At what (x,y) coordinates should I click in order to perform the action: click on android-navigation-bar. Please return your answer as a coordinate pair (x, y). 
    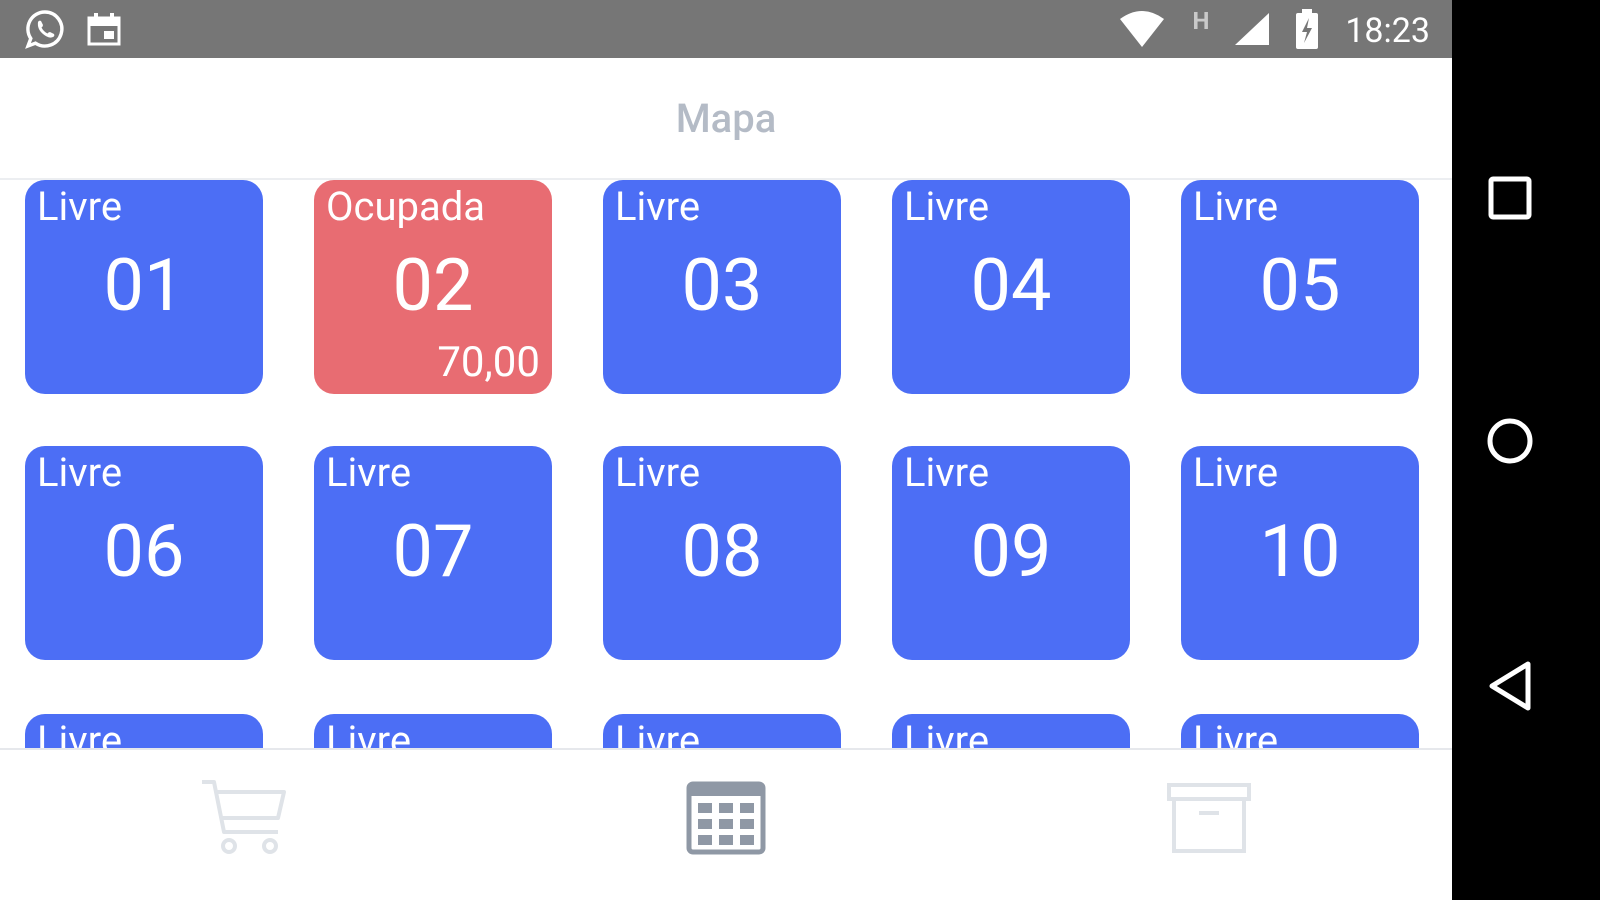
    Looking at the image, I should click on (1526, 450).